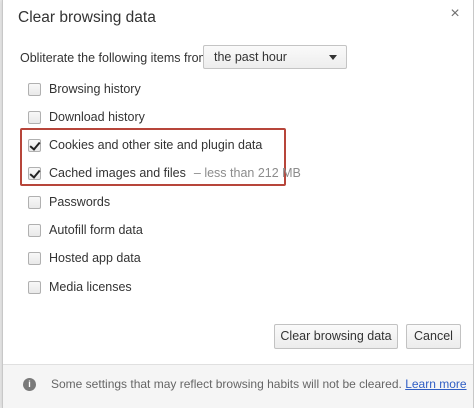 Image resolution: width=474 pixels, height=408 pixels. I want to click on cancel-button: Cancel, so click(433, 336).